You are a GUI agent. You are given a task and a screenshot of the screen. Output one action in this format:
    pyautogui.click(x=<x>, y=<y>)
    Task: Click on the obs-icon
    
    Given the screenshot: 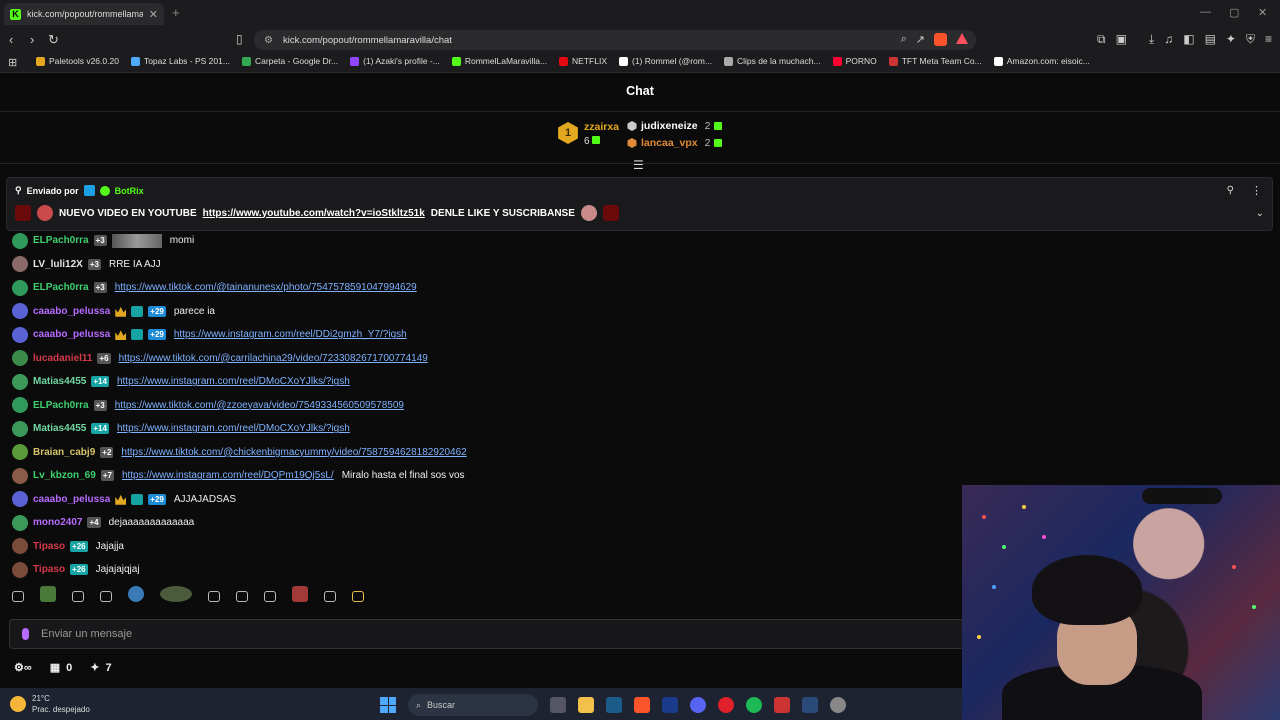 What is the action you would take?
    pyautogui.click(x=838, y=705)
    